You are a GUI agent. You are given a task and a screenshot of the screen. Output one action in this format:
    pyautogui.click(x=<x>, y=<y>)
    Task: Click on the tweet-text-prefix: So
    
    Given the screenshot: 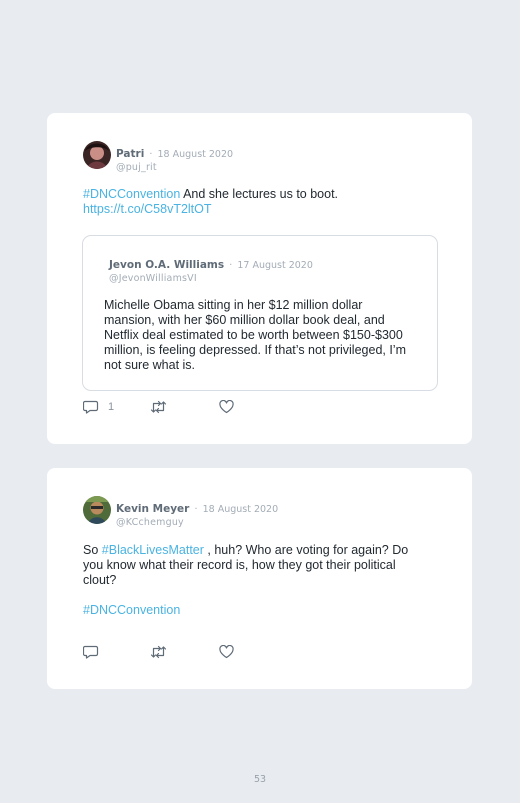 What is the action you would take?
    pyautogui.click(x=91, y=550)
    